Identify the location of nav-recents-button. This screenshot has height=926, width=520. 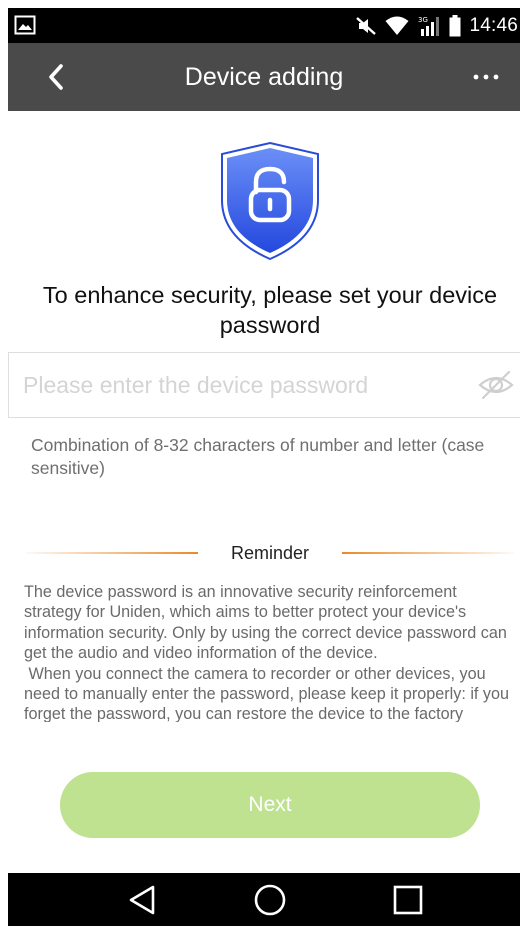
(408, 900).